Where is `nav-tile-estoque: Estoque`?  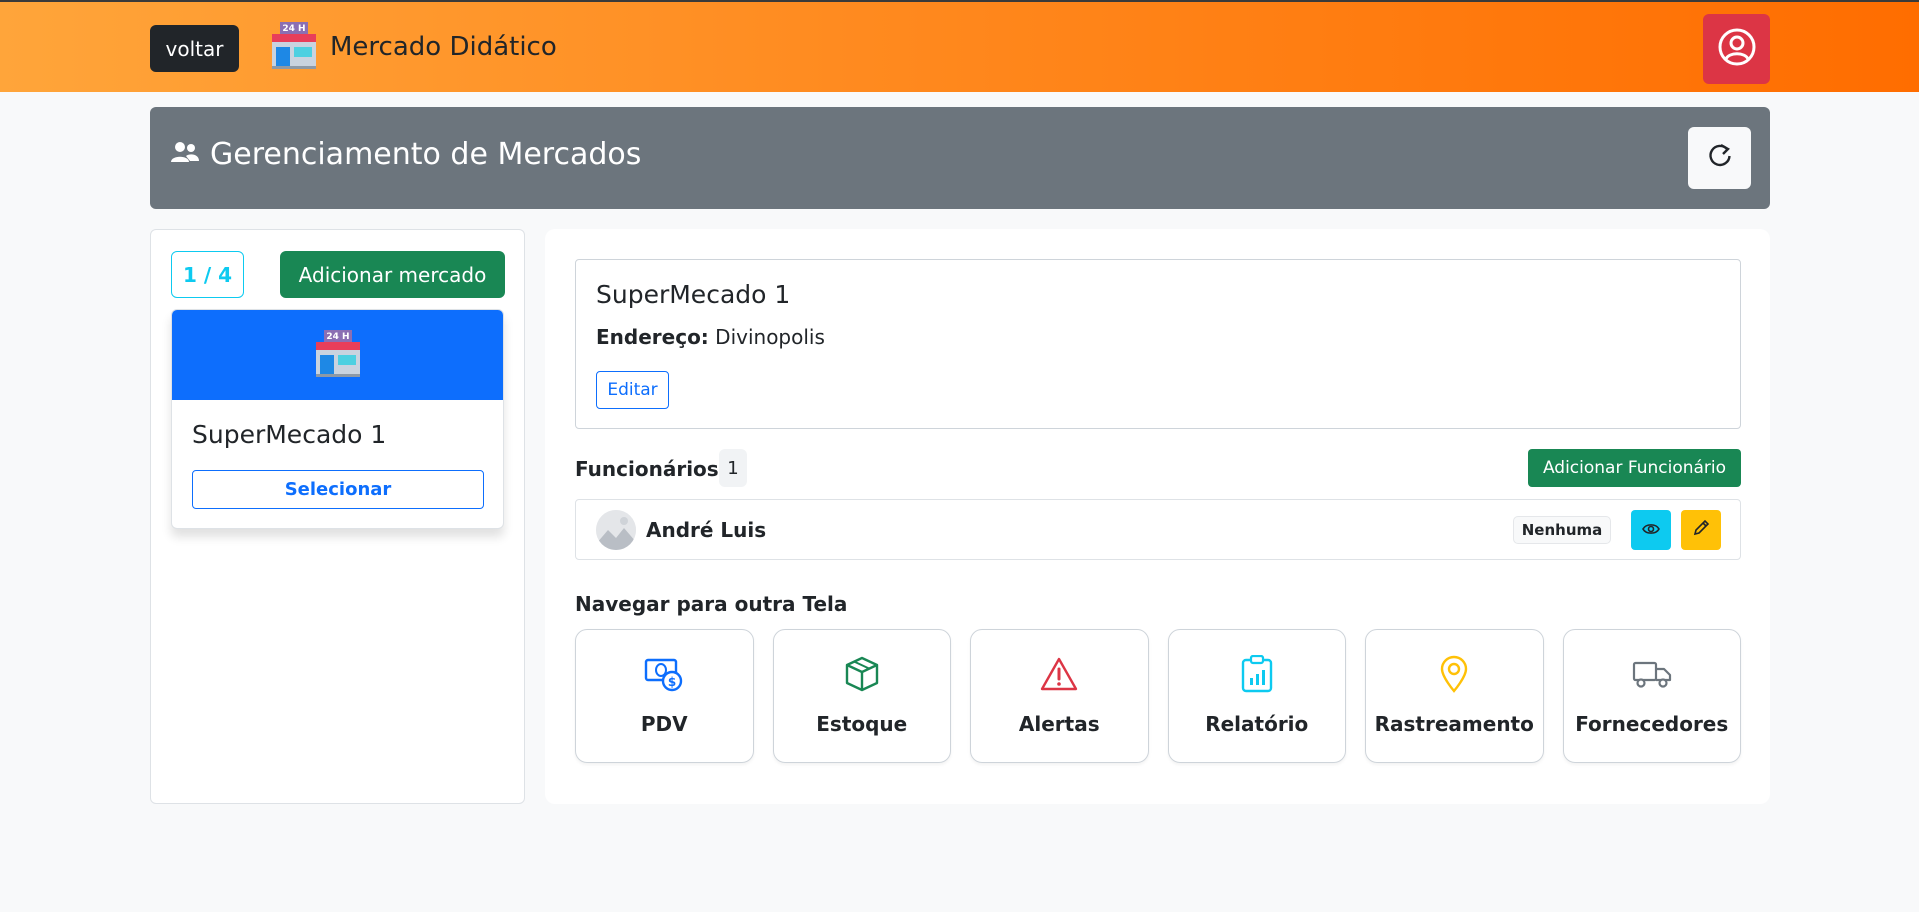
nav-tile-estoque: Estoque is located at coordinates (861, 696).